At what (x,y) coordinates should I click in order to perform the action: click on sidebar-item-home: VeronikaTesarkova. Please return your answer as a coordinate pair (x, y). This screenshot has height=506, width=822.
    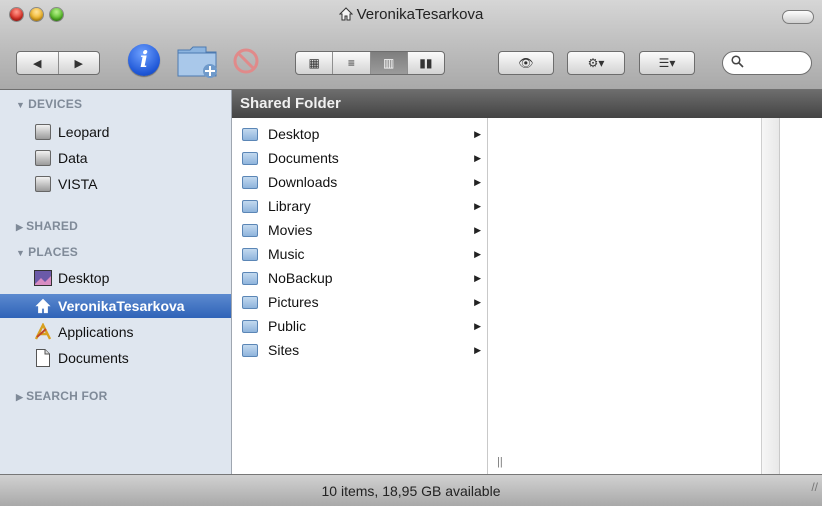
    Looking at the image, I should click on (115, 306).